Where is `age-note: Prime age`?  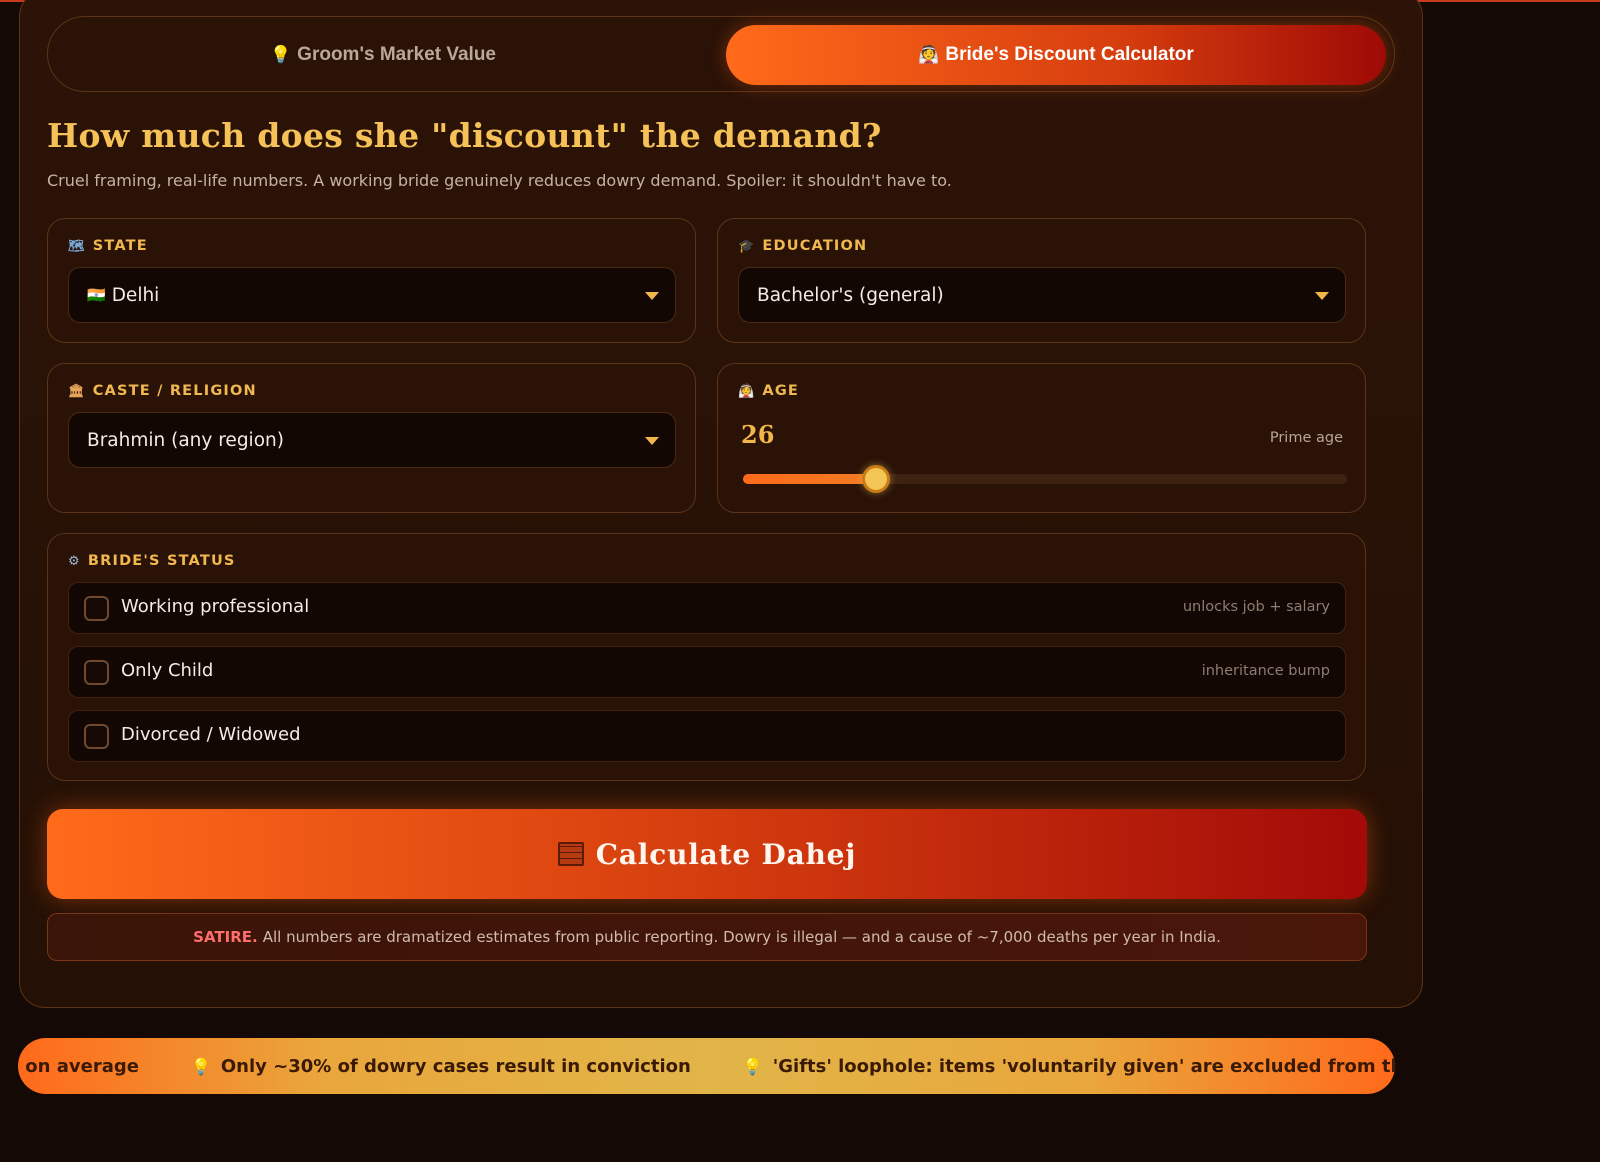
age-note: Prime age is located at coordinates (1306, 438).